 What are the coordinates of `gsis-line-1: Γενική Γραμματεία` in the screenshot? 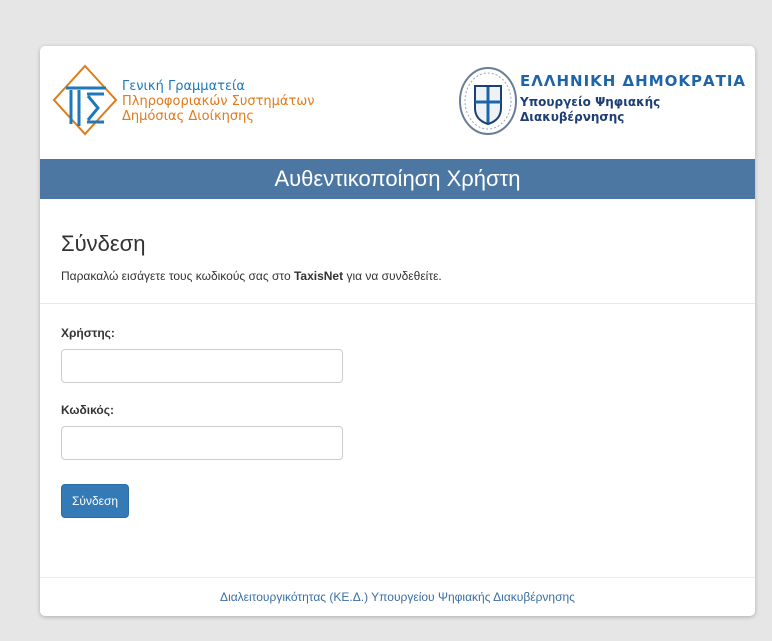 It's located at (183, 86).